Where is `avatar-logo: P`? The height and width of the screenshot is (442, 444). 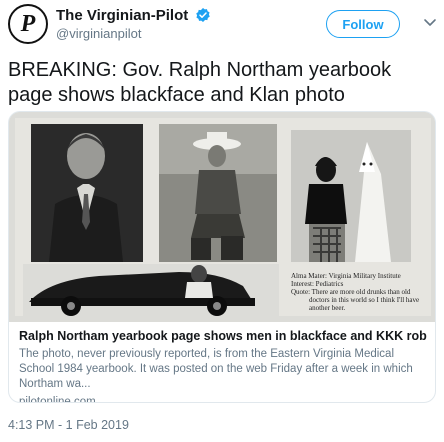 avatar-logo: P is located at coordinates (28, 23).